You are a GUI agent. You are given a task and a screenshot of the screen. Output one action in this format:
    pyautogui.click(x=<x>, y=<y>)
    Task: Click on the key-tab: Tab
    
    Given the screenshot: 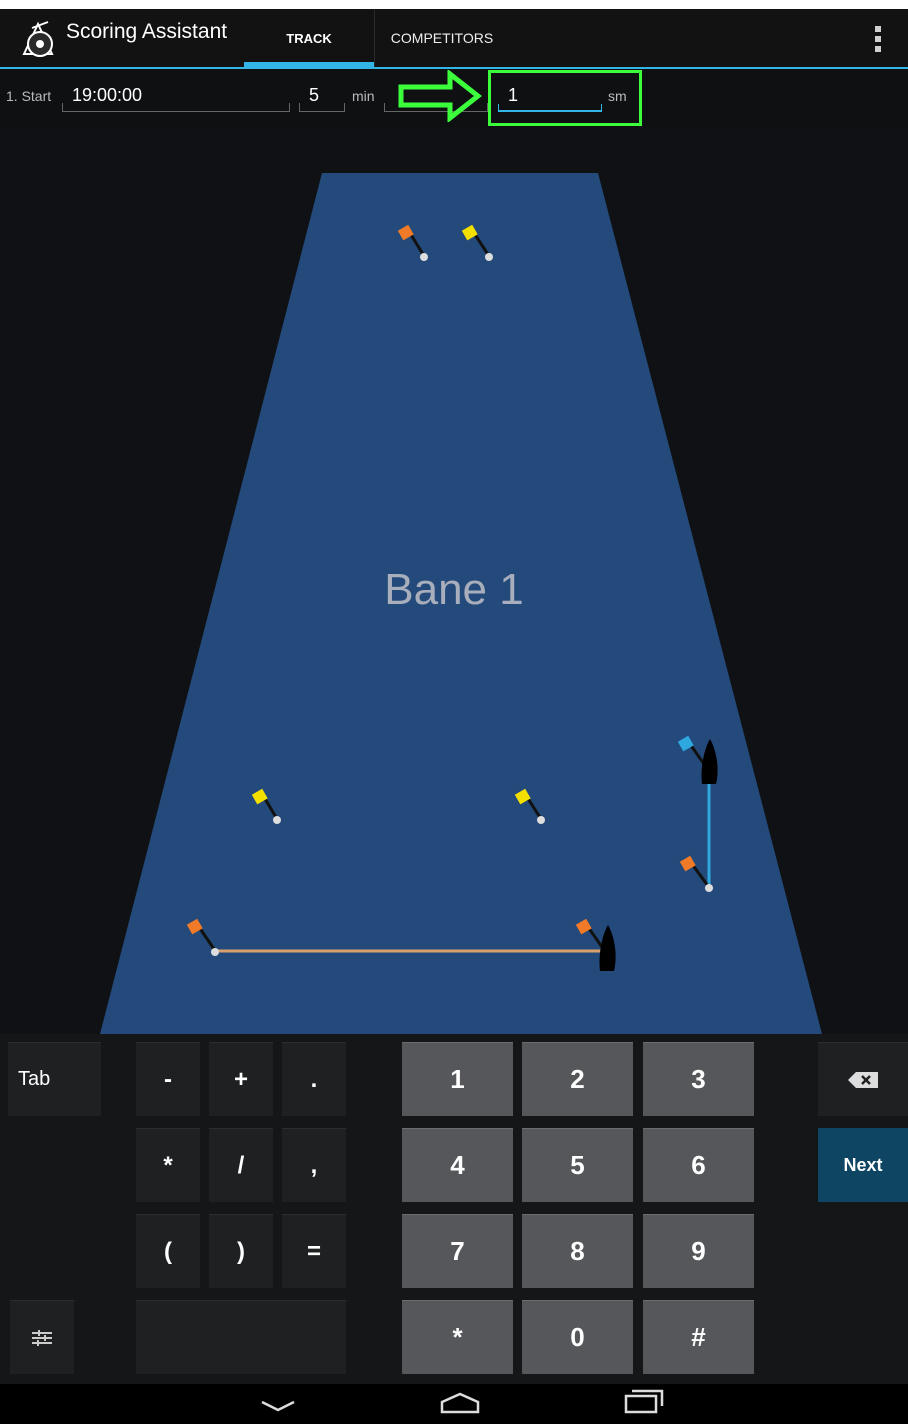 What is the action you would take?
    pyautogui.click(x=54, y=1079)
    